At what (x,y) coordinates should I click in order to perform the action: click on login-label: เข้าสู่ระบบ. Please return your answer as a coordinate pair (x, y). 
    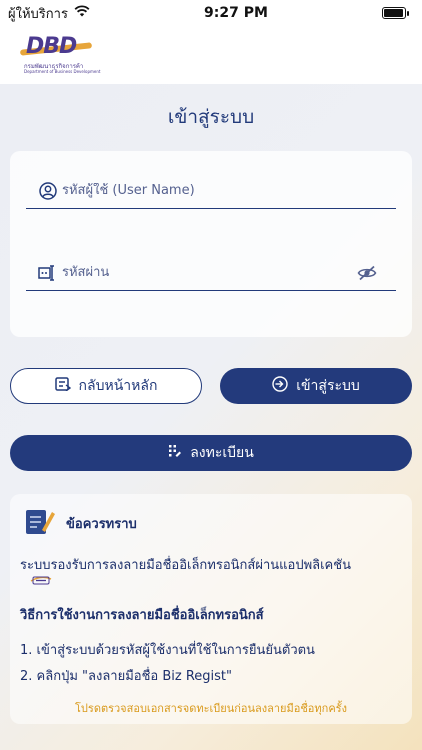
    Looking at the image, I should click on (328, 386).